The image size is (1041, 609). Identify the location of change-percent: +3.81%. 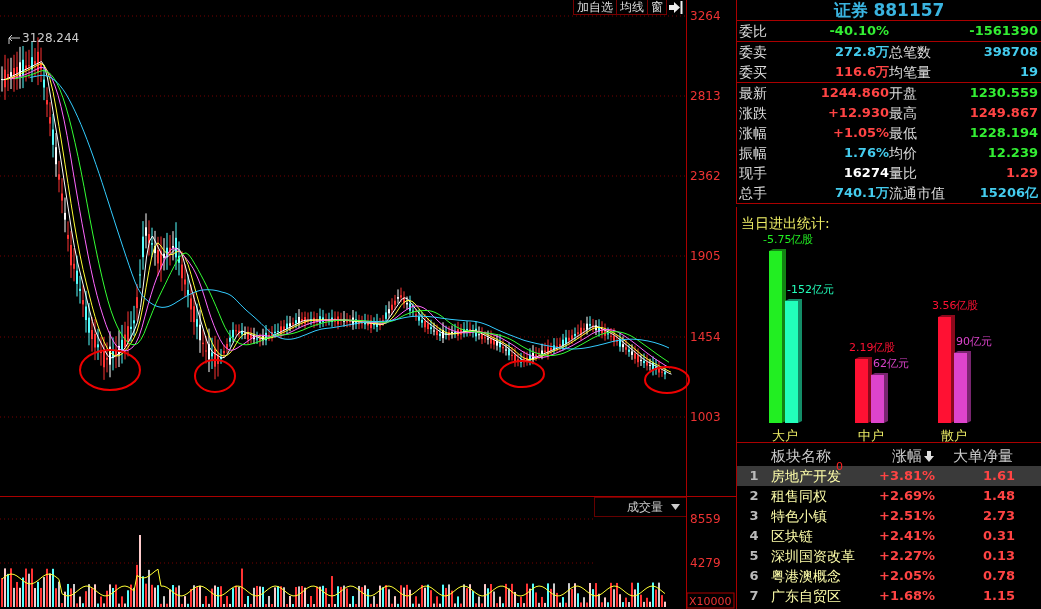
(907, 476).